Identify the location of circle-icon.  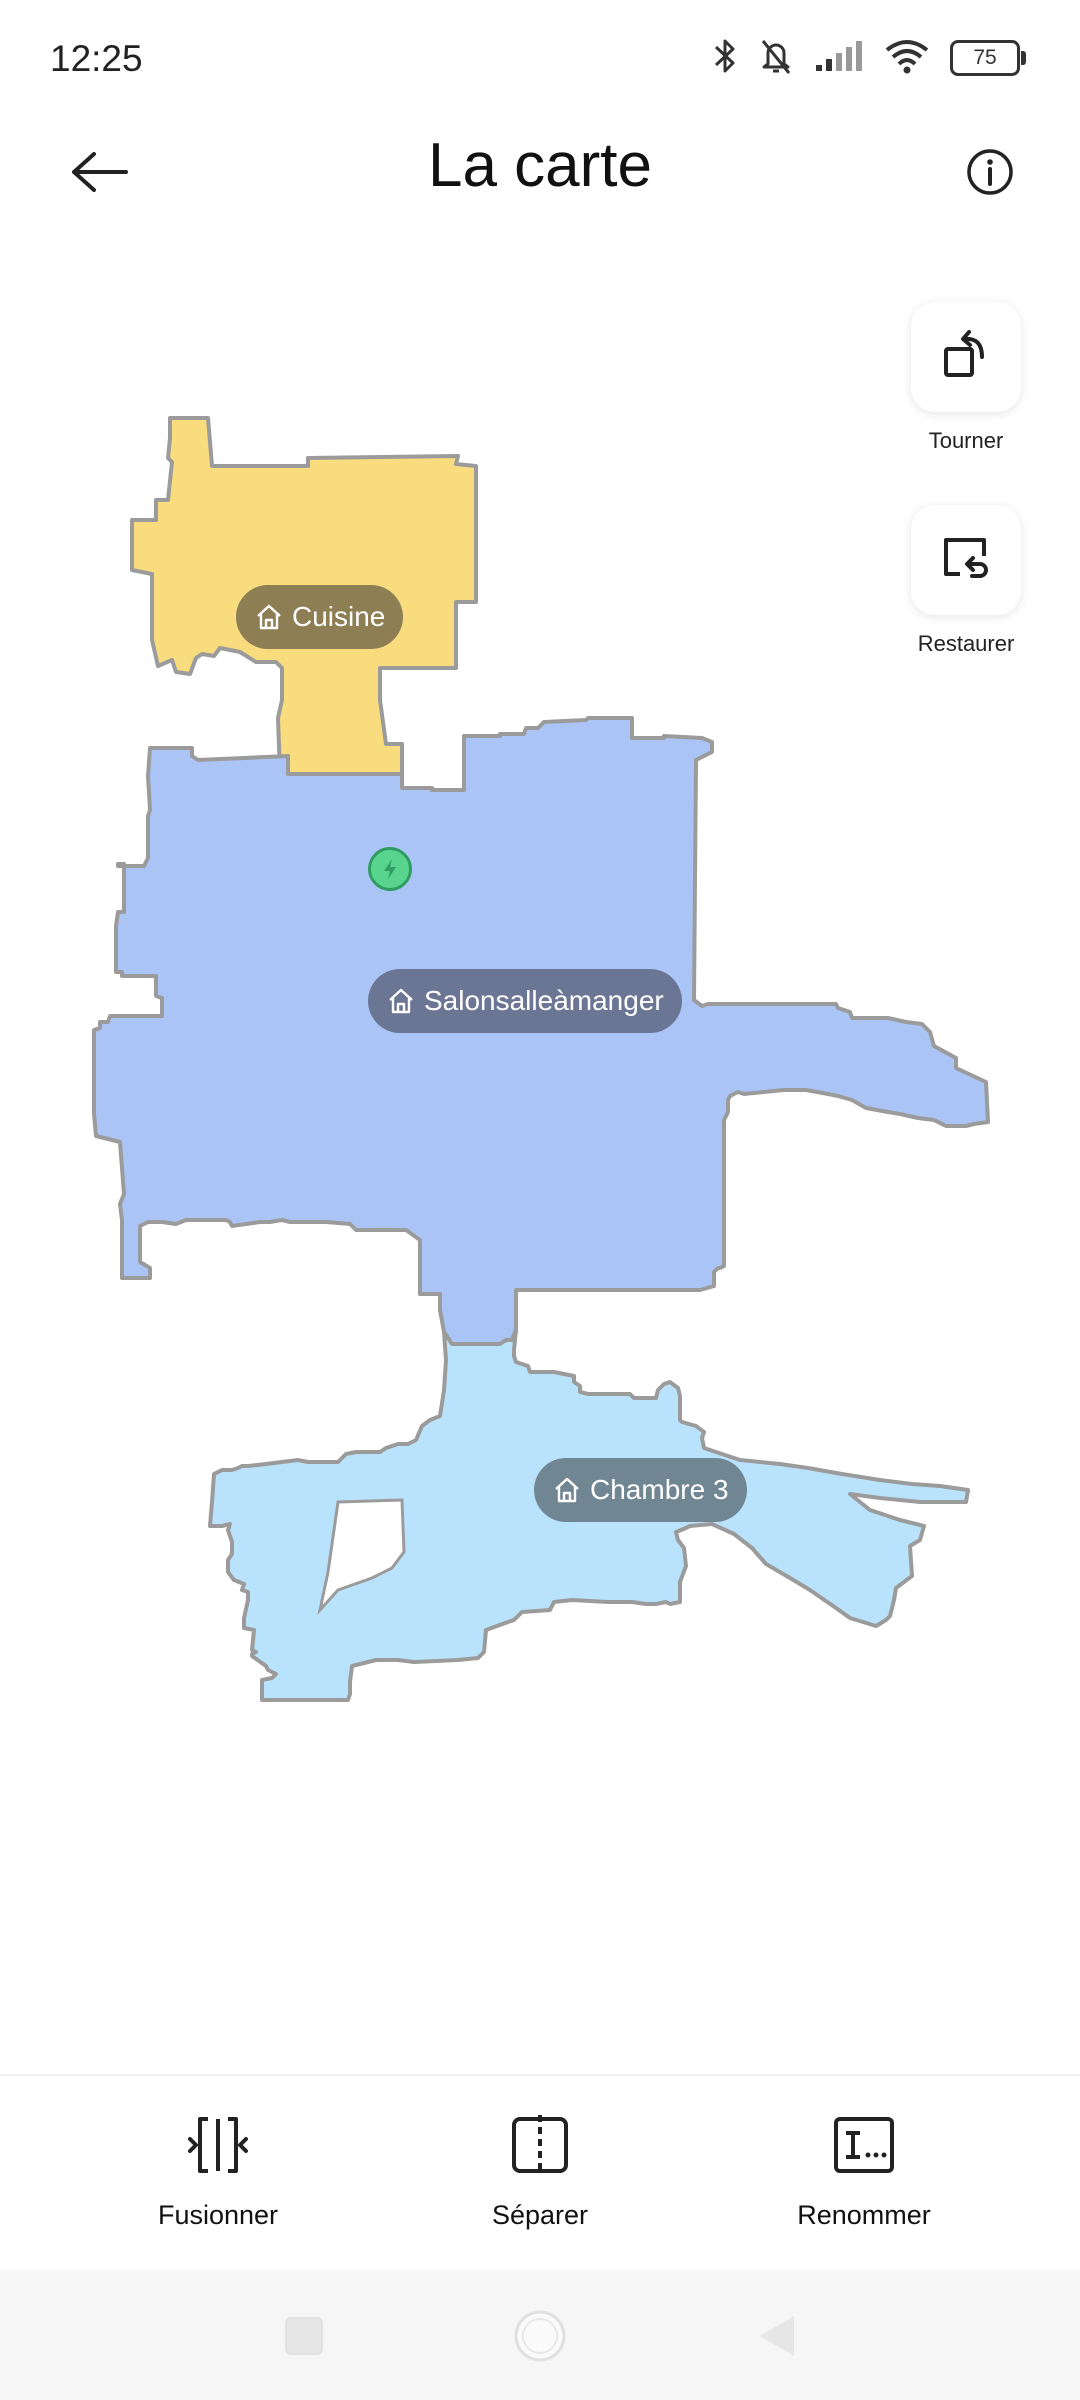
(540, 2338).